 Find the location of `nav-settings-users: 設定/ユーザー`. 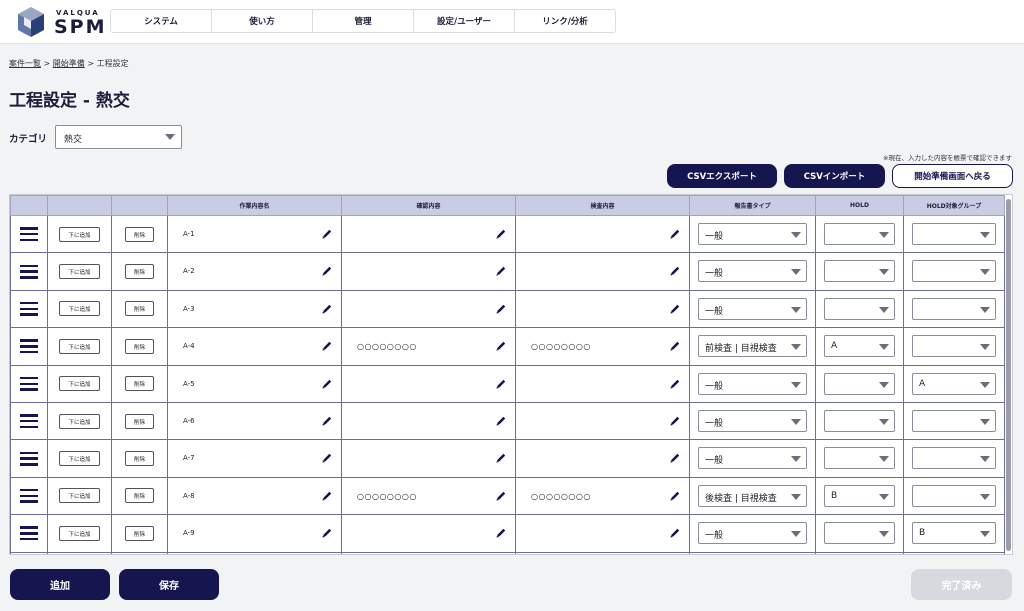

nav-settings-users: 設定/ユーザー is located at coordinates (464, 21).